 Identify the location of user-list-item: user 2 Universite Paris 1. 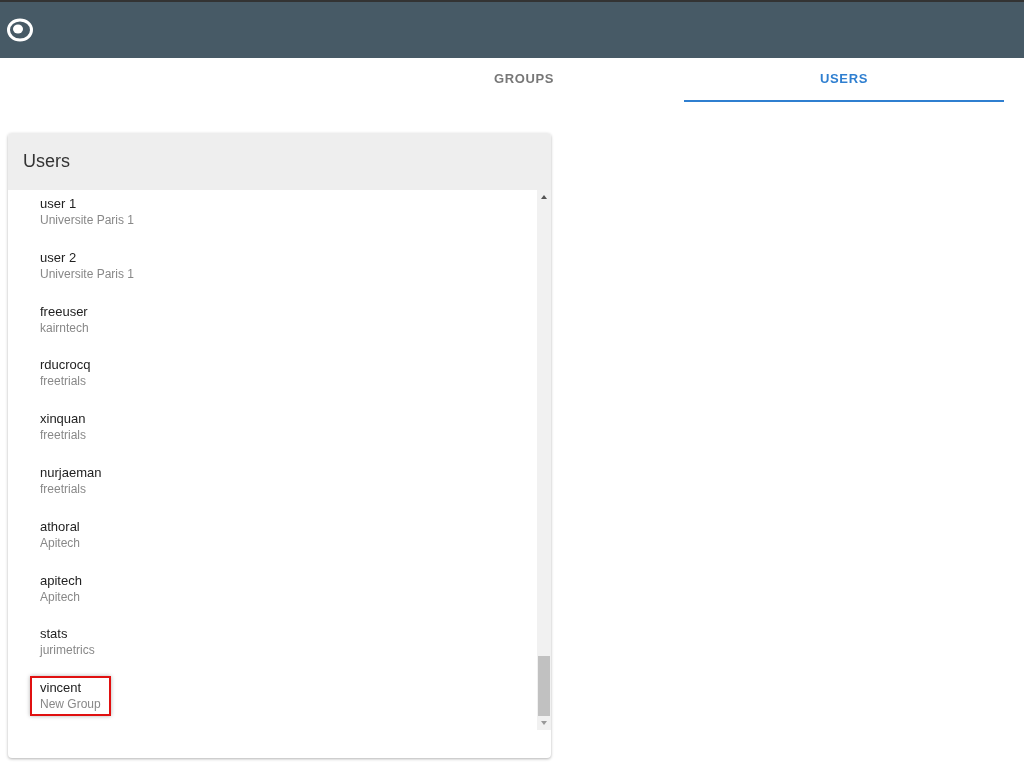
(87, 265).